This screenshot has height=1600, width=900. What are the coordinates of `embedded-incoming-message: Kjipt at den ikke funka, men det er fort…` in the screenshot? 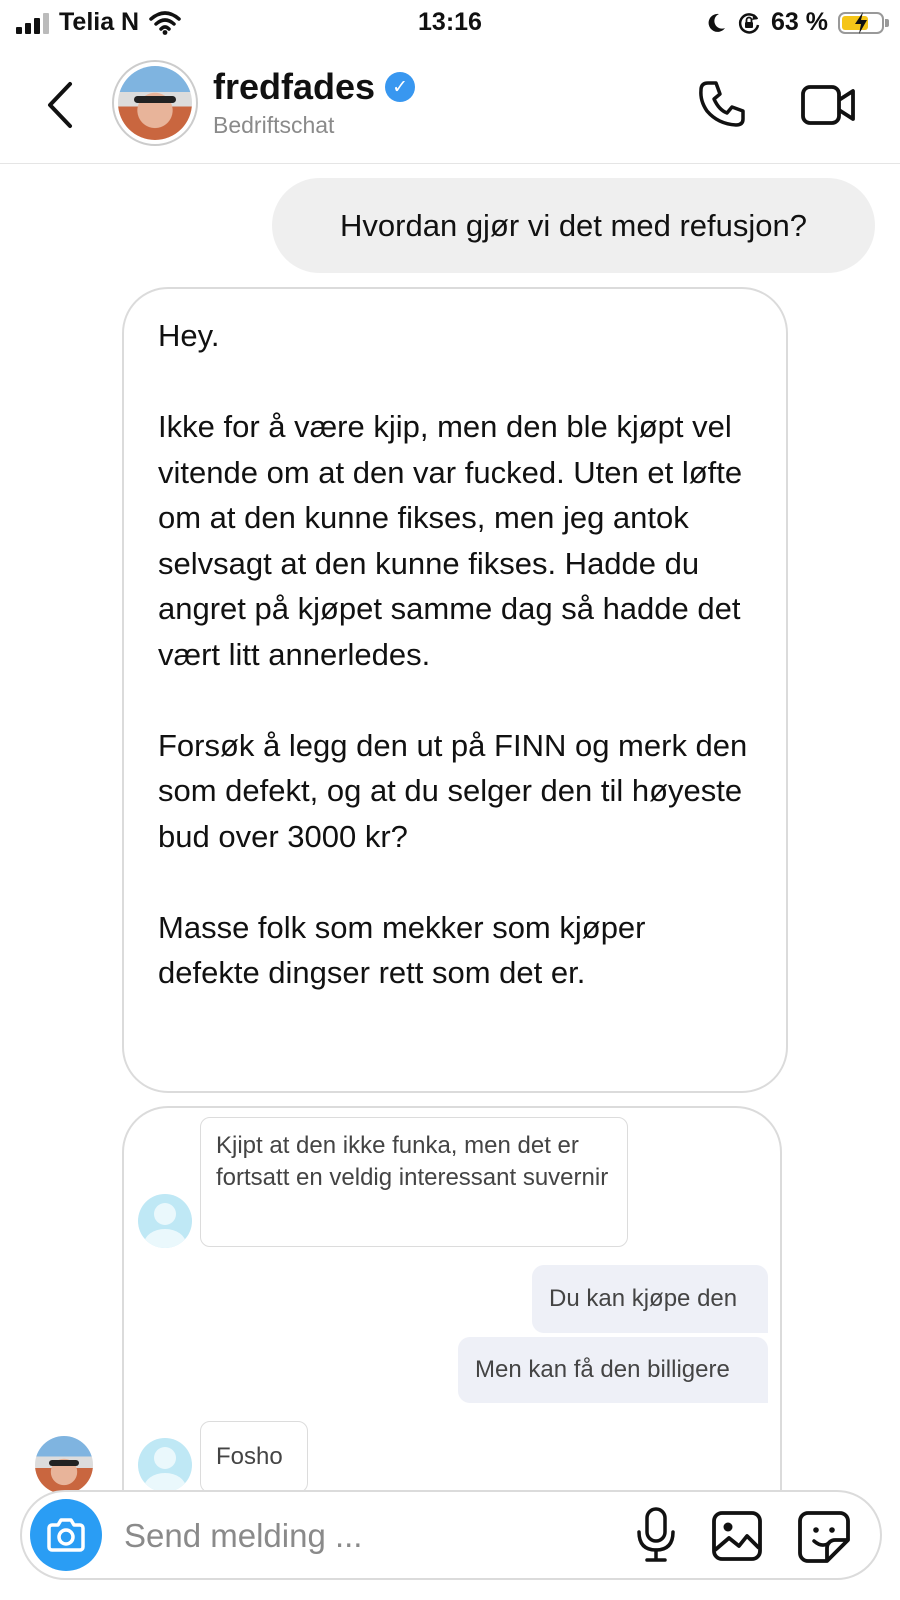 It's located at (414, 1182).